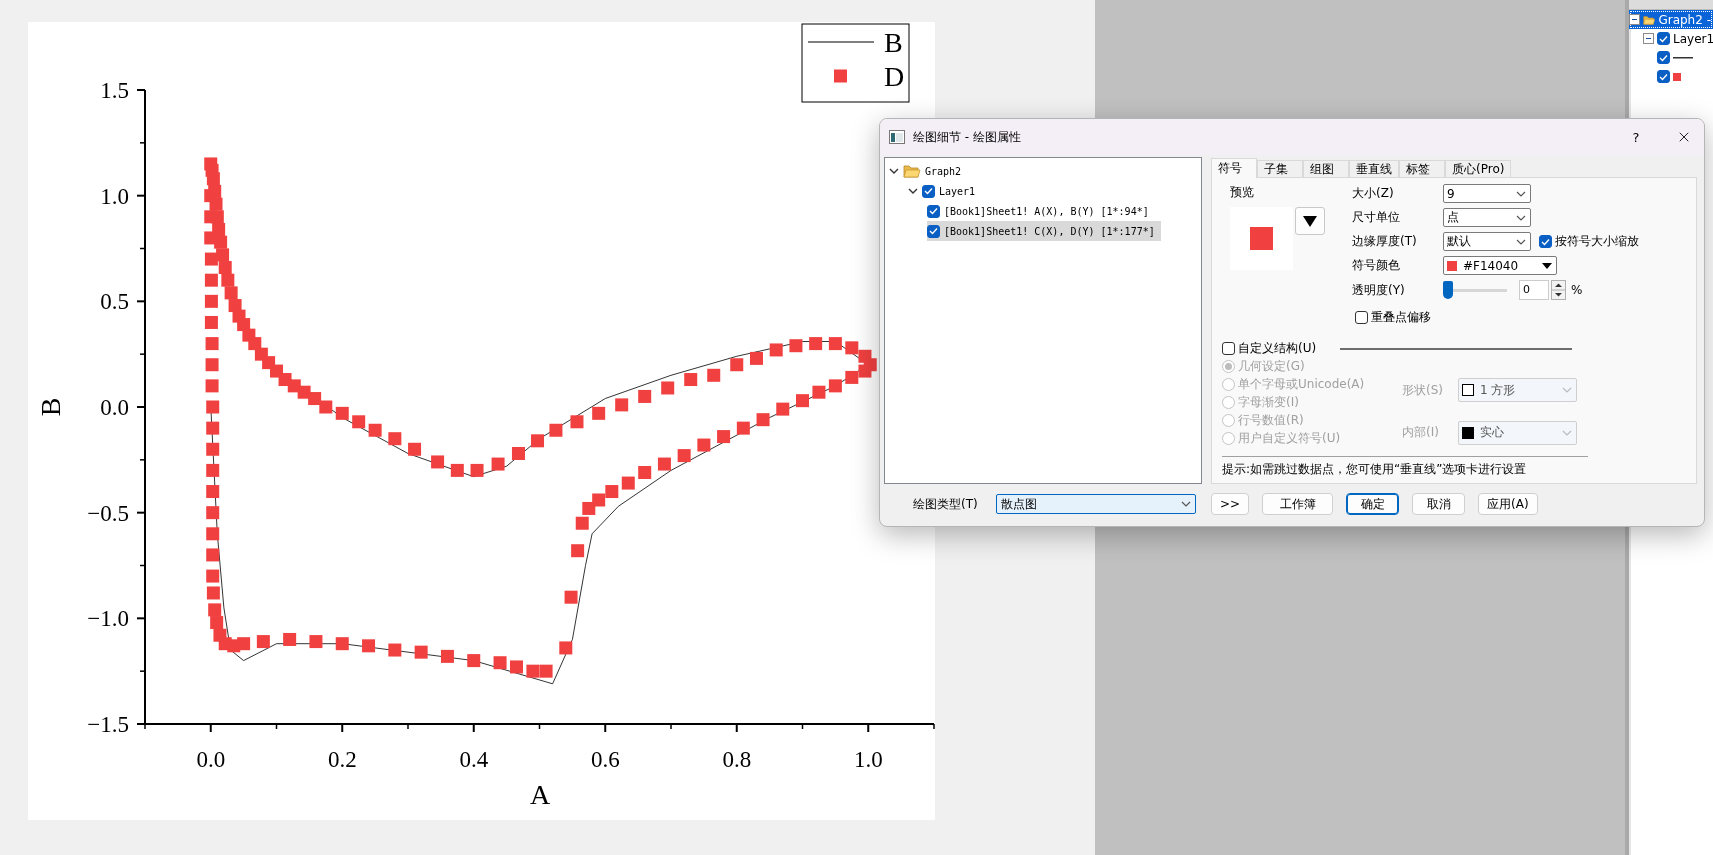 This screenshot has width=1713, height=855. Describe the element at coordinates (1597, 241) in the screenshot. I see `checkbox-label: 按符号大小缩放` at that location.